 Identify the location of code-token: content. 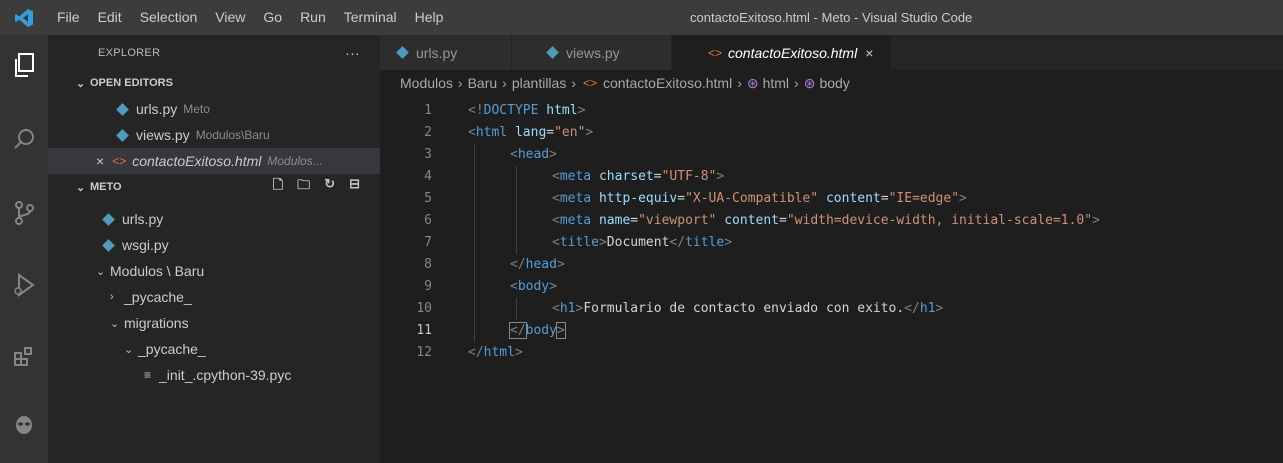
(853, 198).